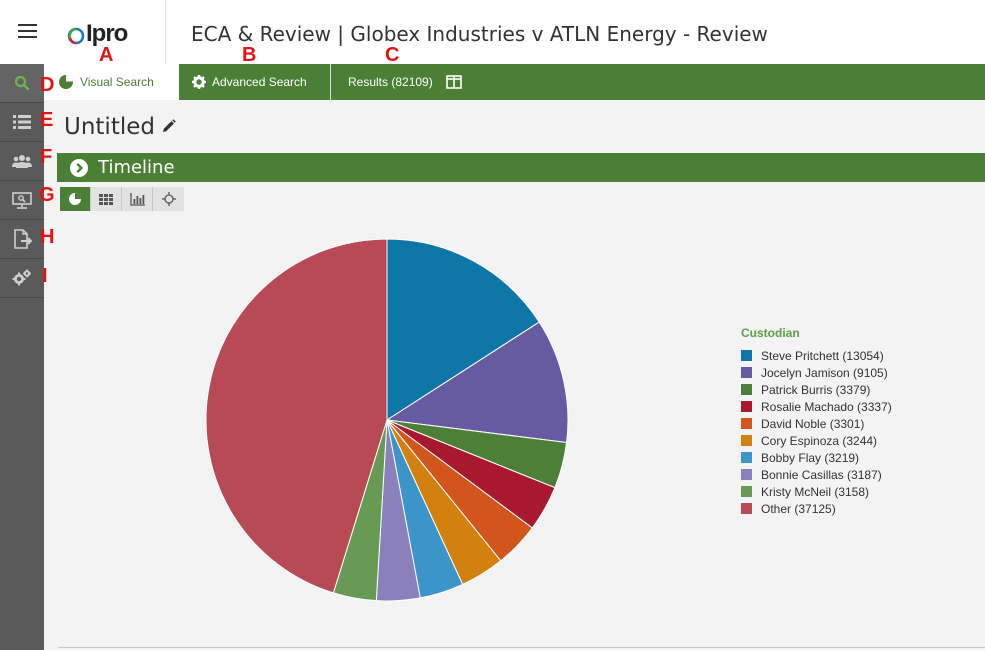 The width and height of the screenshot is (985, 650). I want to click on tab-advanced-search: Advanced Search, so click(249, 82).